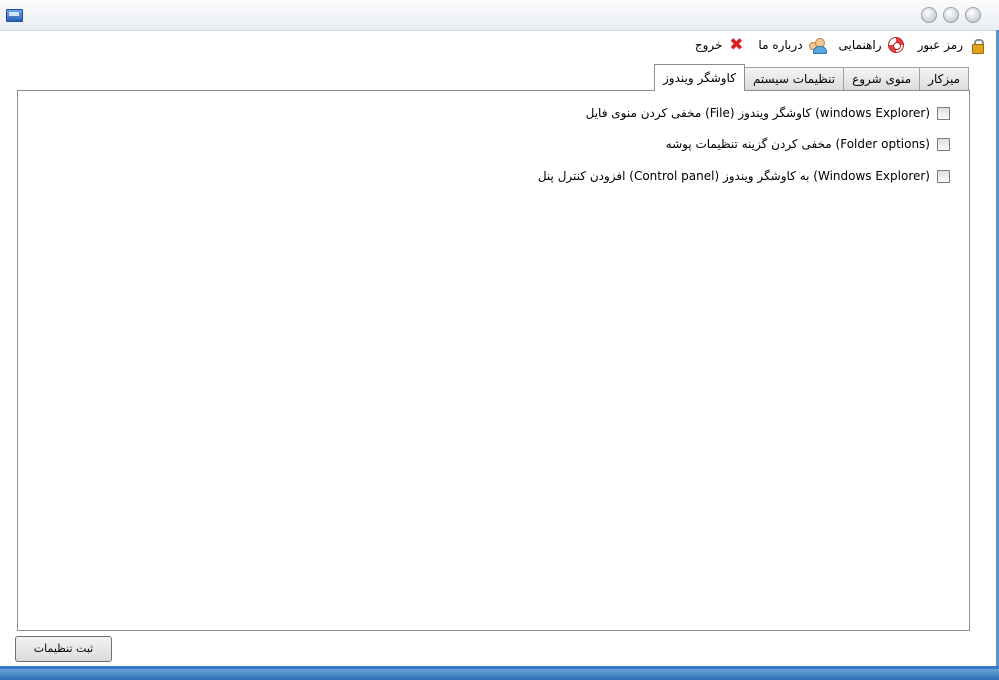 This screenshot has height=680, width=999. I want to click on menu-bar: رمز عبور راهنمایی درباره ما ✖ خروج, so click(833, 45).